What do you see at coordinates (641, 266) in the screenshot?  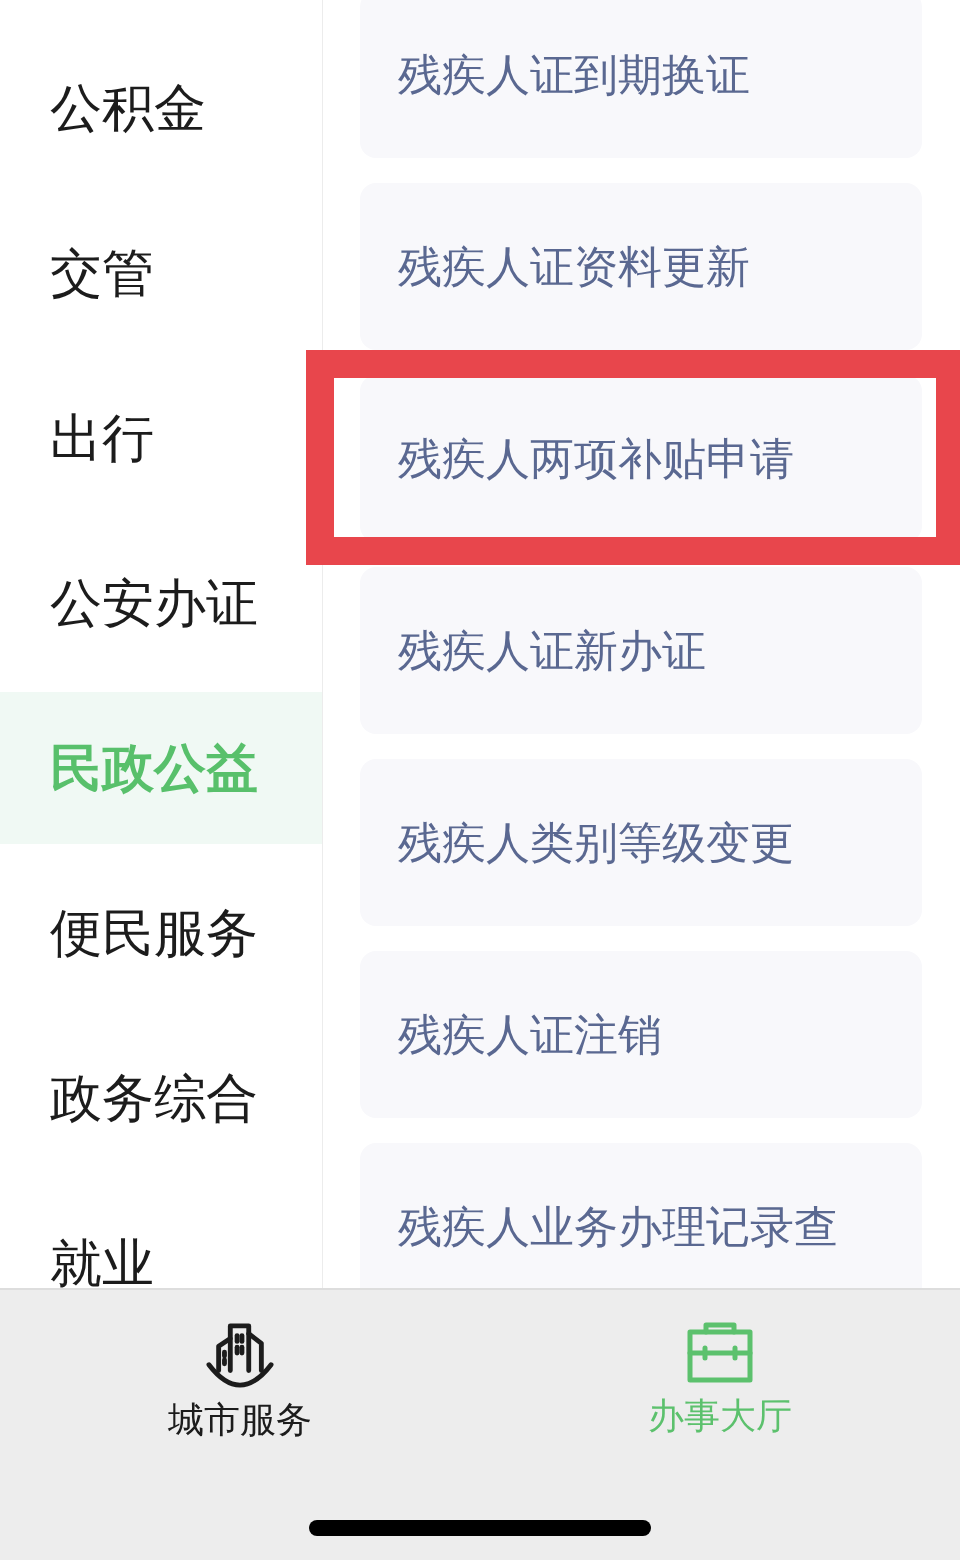 I see `service-card: 残疾人证资料更新` at bounding box center [641, 266].